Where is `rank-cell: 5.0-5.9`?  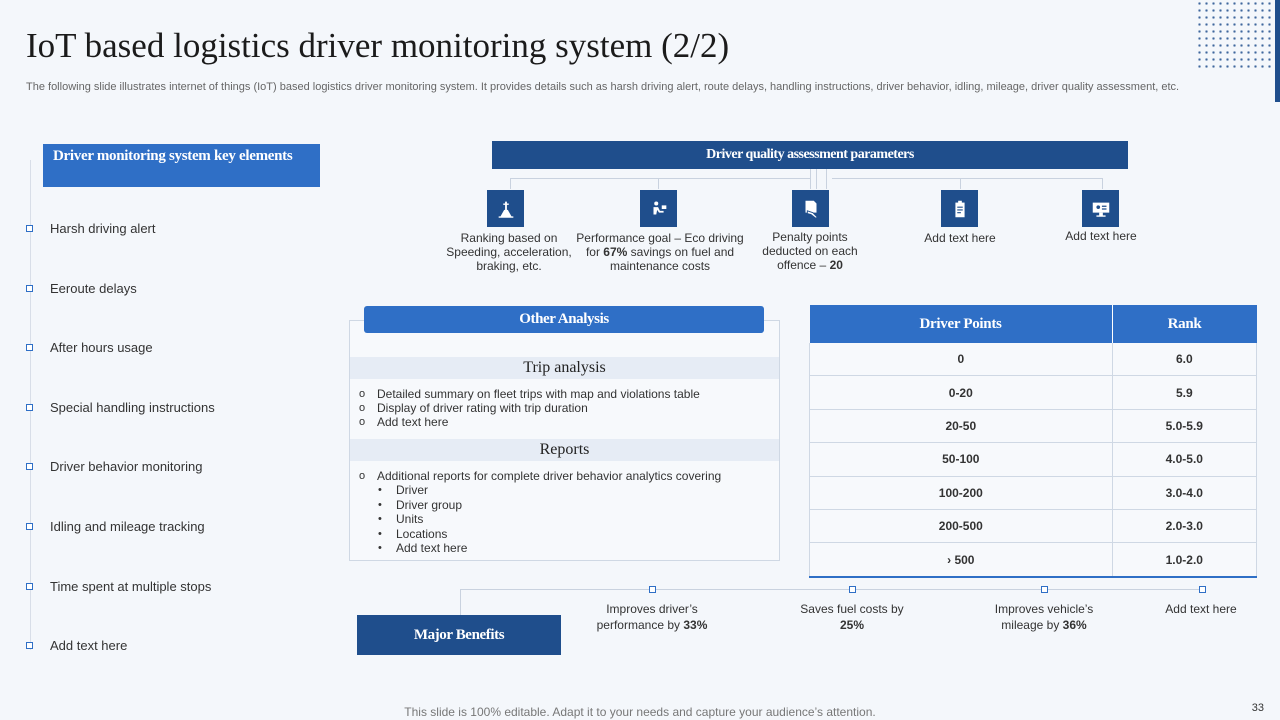
rank-cell: 5.0-5.9 is located at coordinates (1185, 426).